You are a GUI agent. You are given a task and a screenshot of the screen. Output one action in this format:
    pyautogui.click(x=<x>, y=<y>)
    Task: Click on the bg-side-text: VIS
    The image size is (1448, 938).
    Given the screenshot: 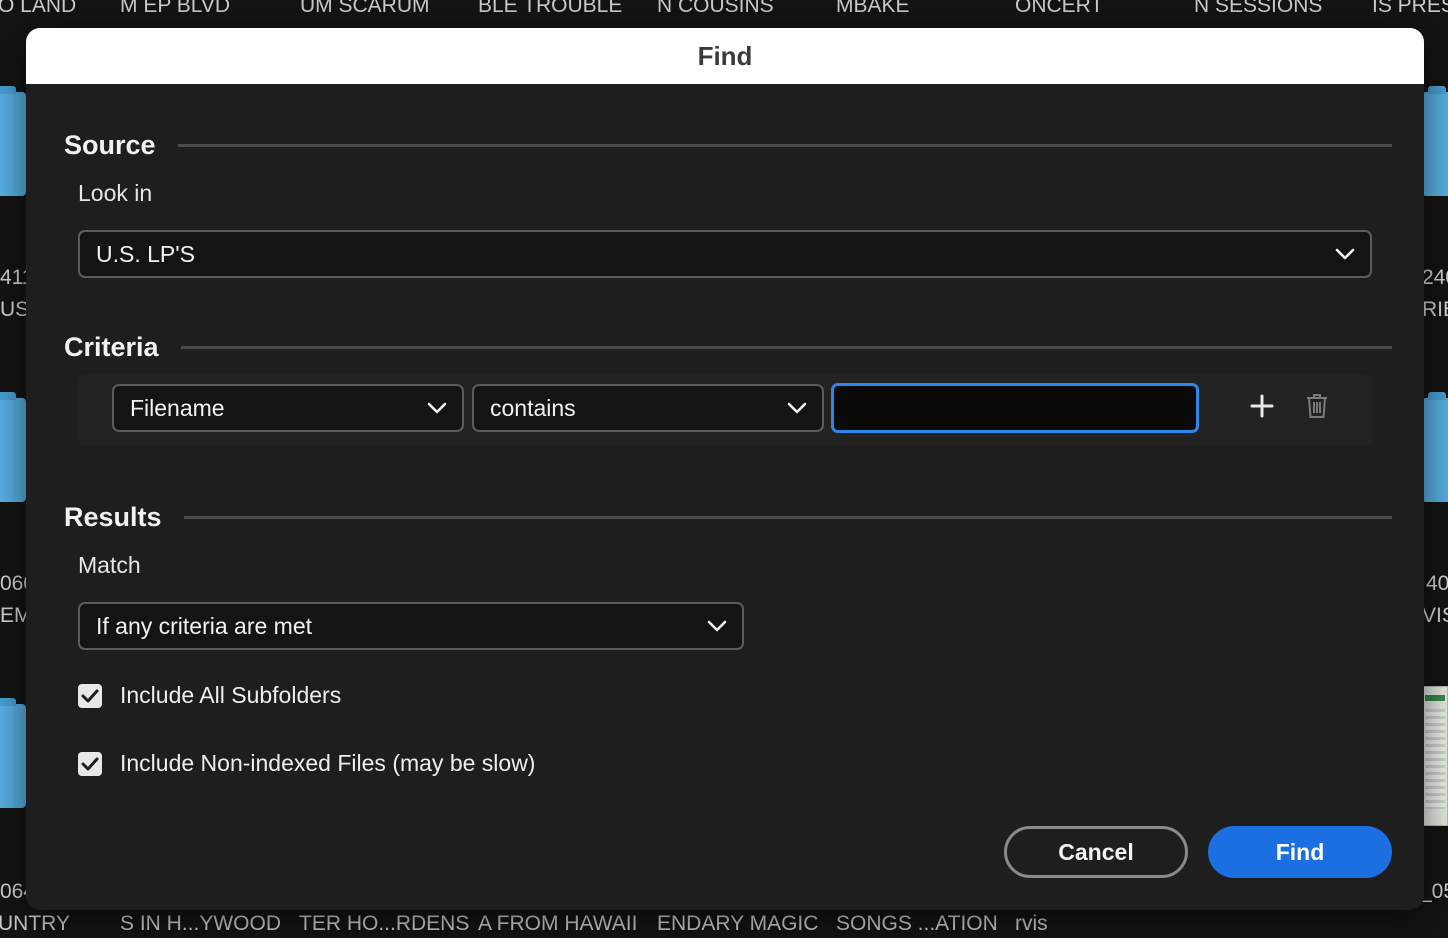 What is the action you would take?
    pyautogui.click(x=1435, y=615)
    